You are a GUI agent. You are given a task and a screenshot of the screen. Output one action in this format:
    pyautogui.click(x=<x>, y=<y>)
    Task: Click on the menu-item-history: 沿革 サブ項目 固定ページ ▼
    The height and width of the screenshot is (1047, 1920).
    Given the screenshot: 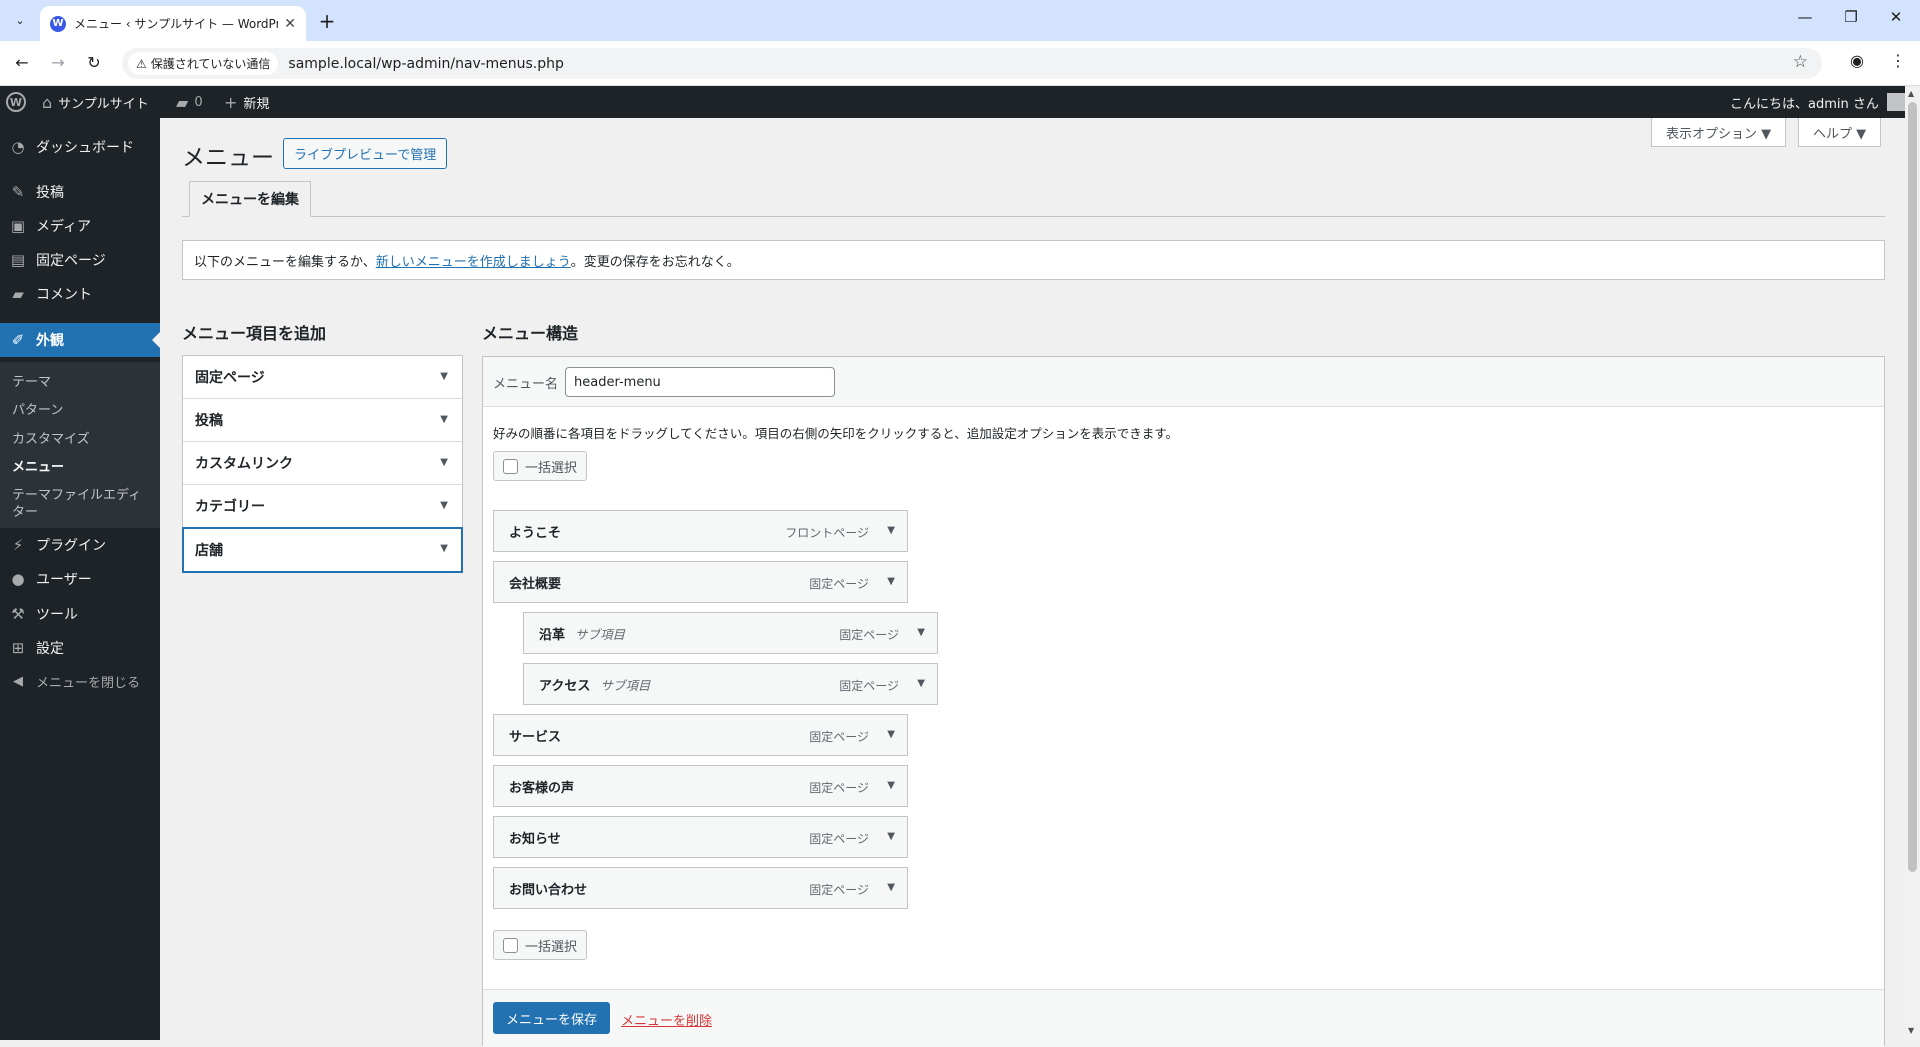 What is the action you would take?
    pyautogui.click(x=730, y=633)
    